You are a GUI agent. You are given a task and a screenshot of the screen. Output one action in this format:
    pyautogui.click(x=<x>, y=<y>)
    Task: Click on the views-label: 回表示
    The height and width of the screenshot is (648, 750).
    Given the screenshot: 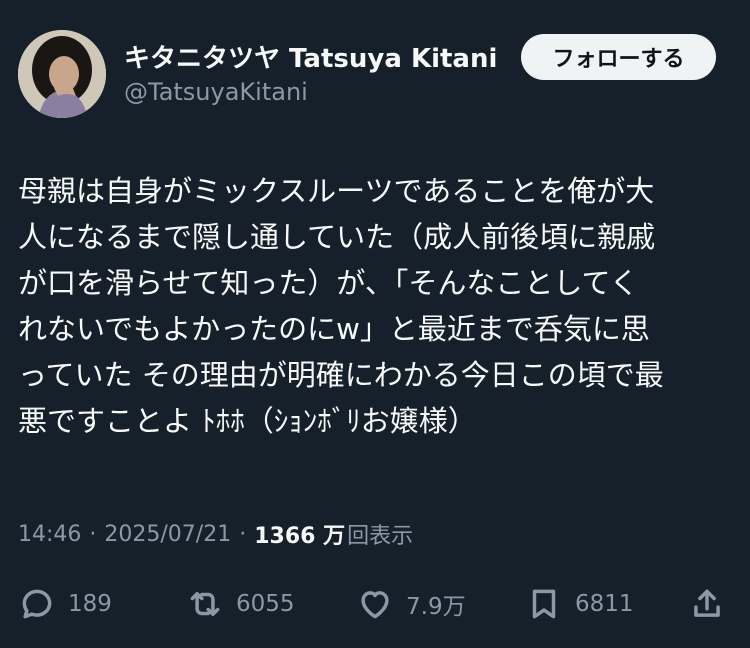 What is the action you would take?
    pyautogui.click(x=380, y=536)
    